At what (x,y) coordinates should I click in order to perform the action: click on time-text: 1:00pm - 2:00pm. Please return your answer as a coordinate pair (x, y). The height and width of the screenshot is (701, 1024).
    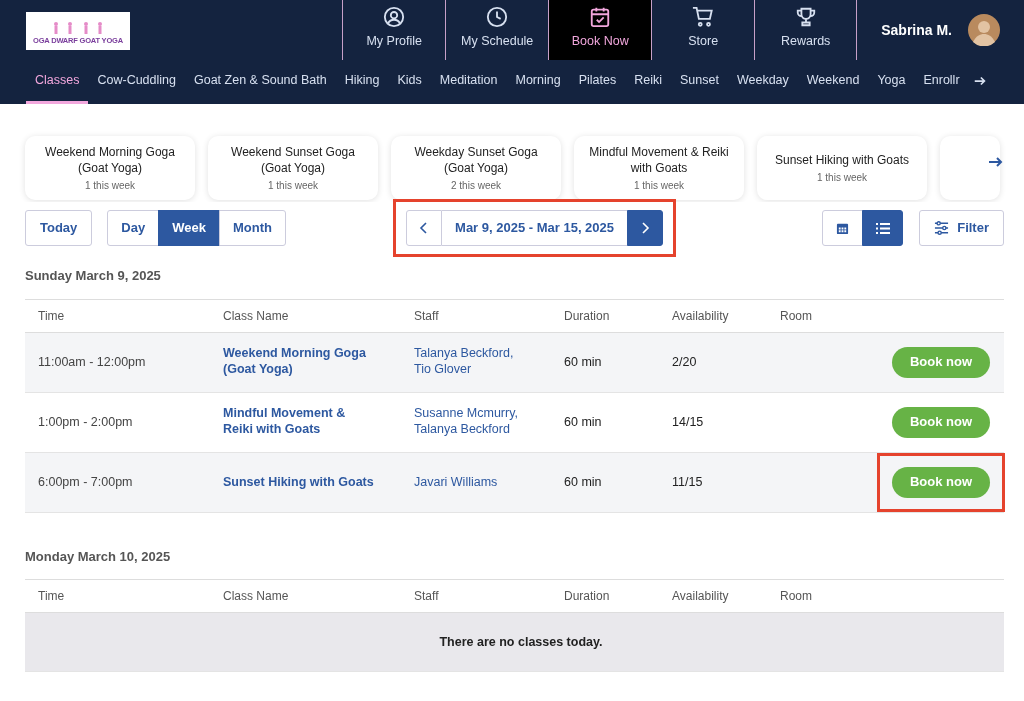
    Looking at the image, I should click on (85, 421).